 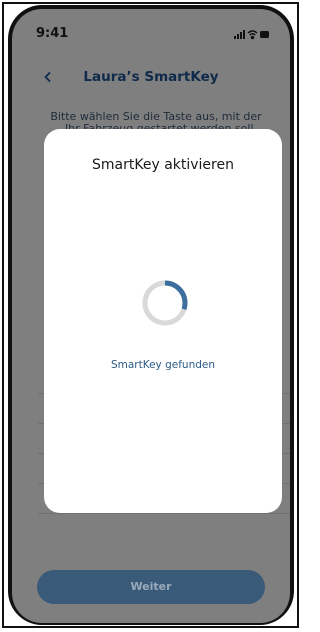 I want to click on list-divider, so click(x=164, y=513).